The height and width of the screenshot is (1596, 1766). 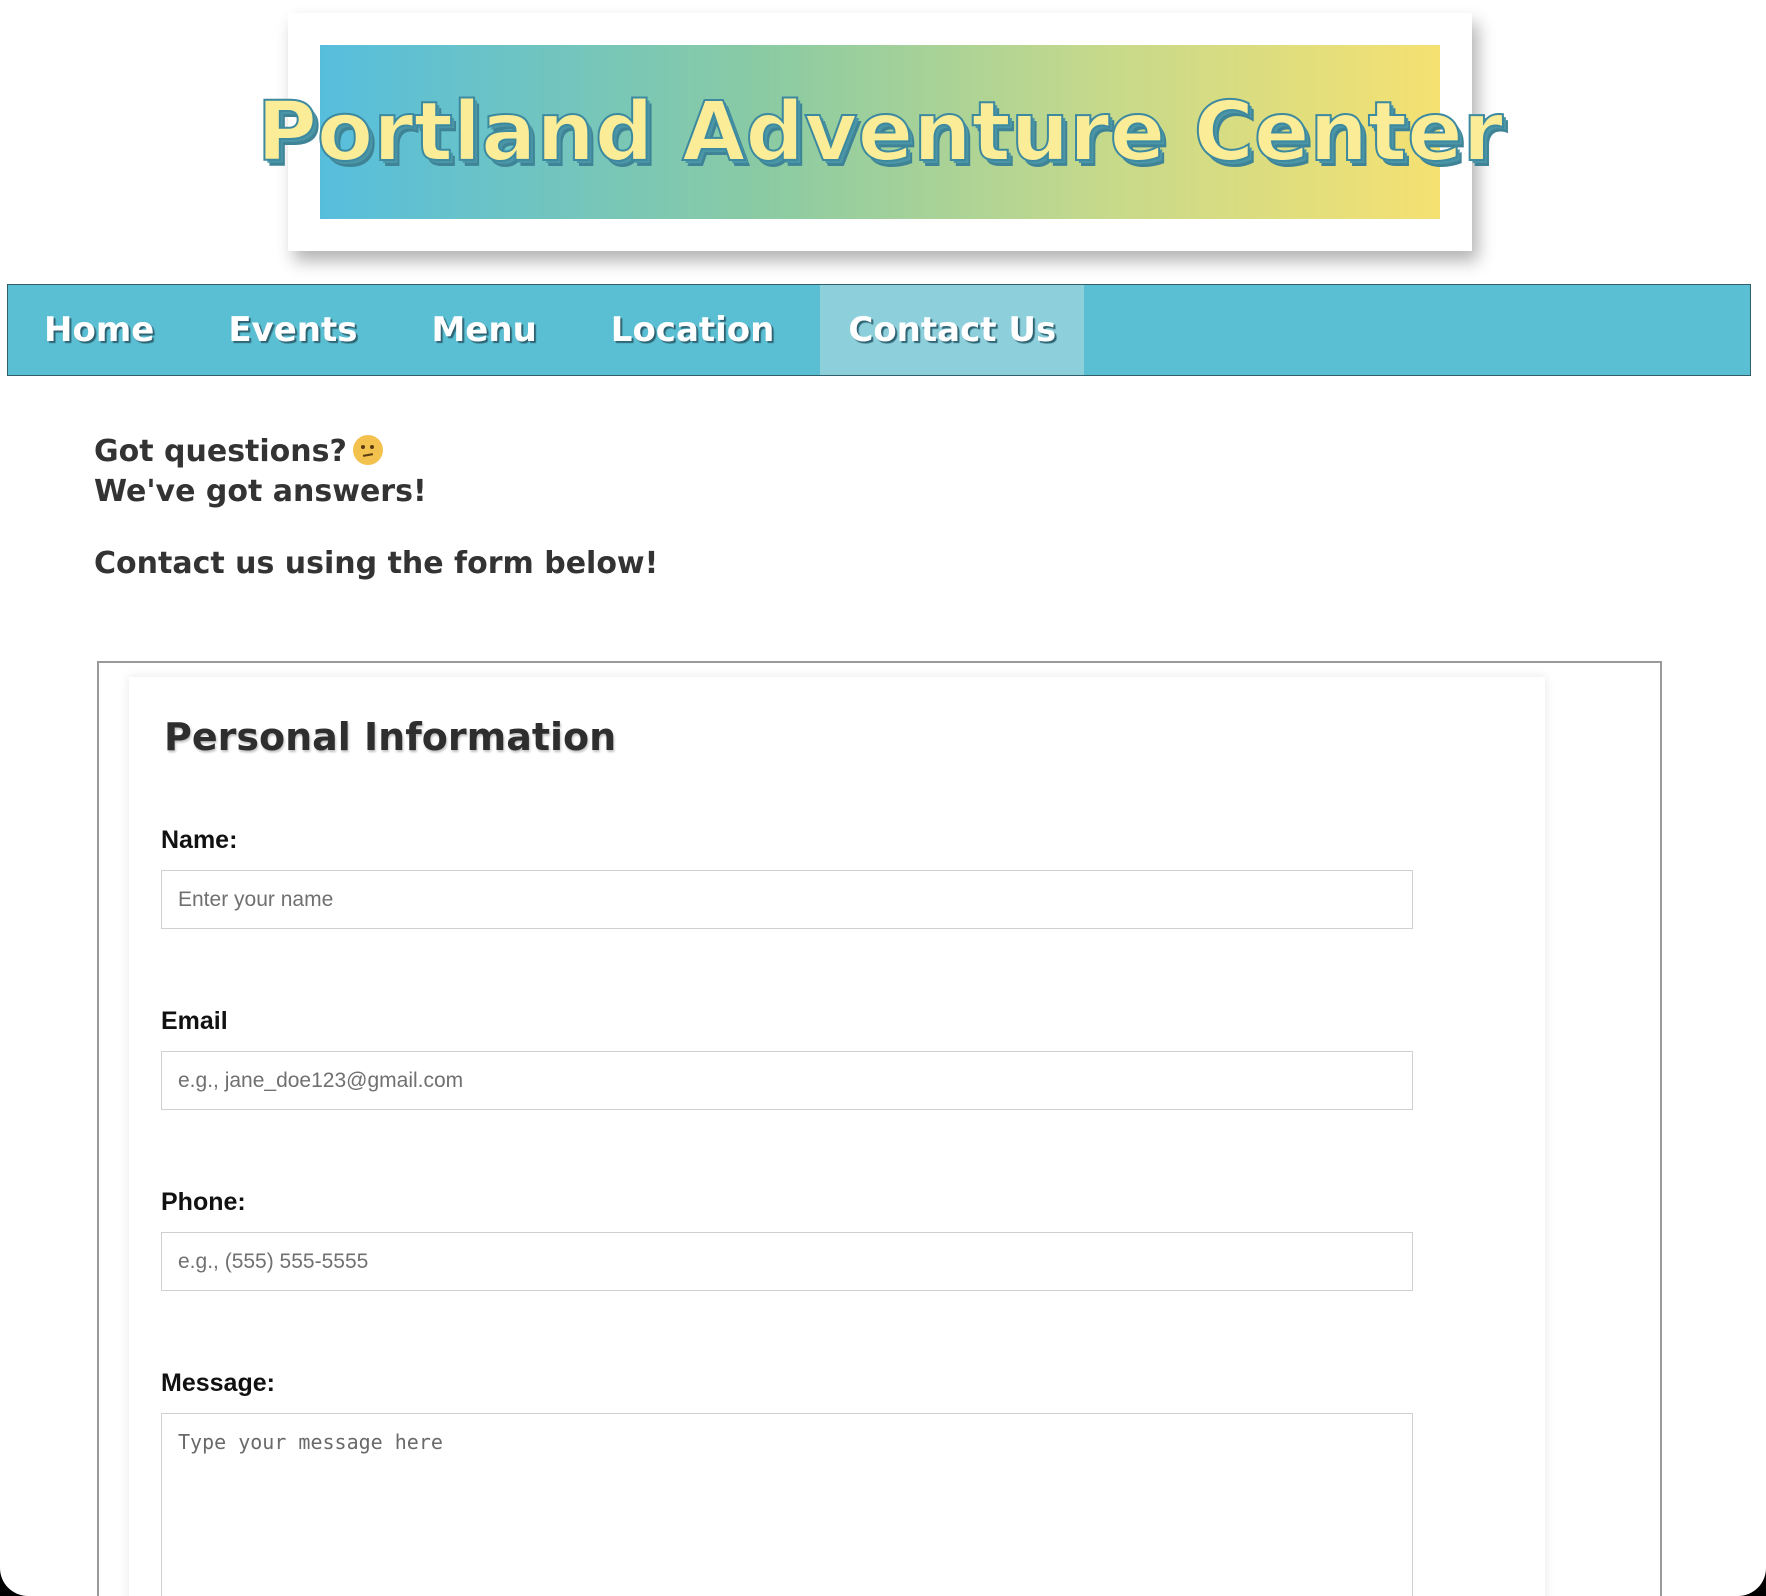 I want to click on name-input, so click(x=787, y=899).